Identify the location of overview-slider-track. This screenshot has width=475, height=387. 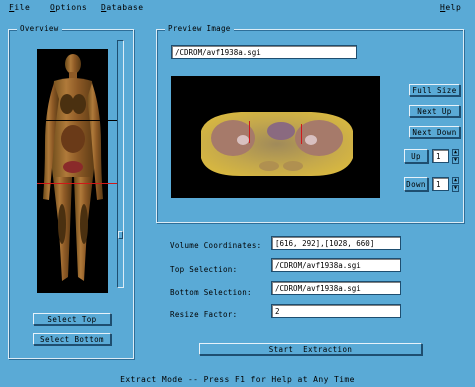
(120, 164).